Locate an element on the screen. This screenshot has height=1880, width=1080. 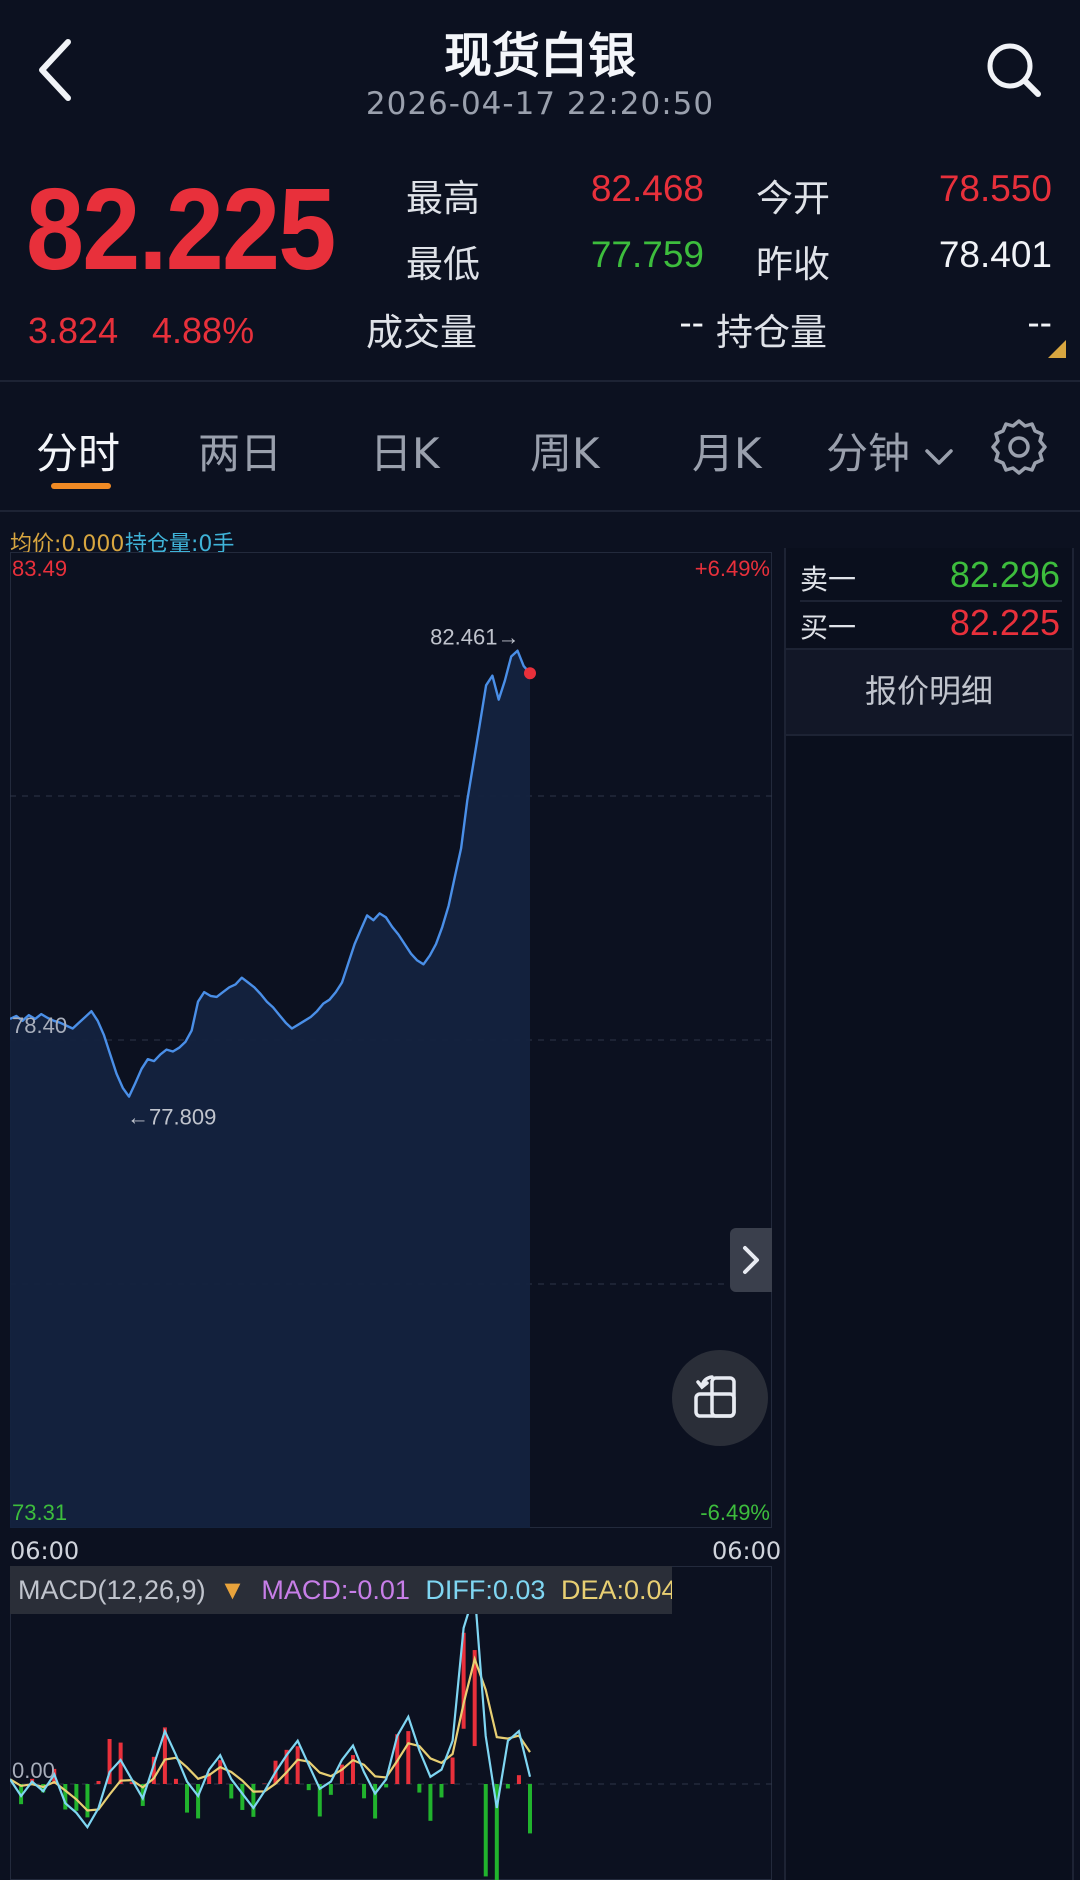
x-axis-start-label: 06:00 is located at coordinates (45, 1551).